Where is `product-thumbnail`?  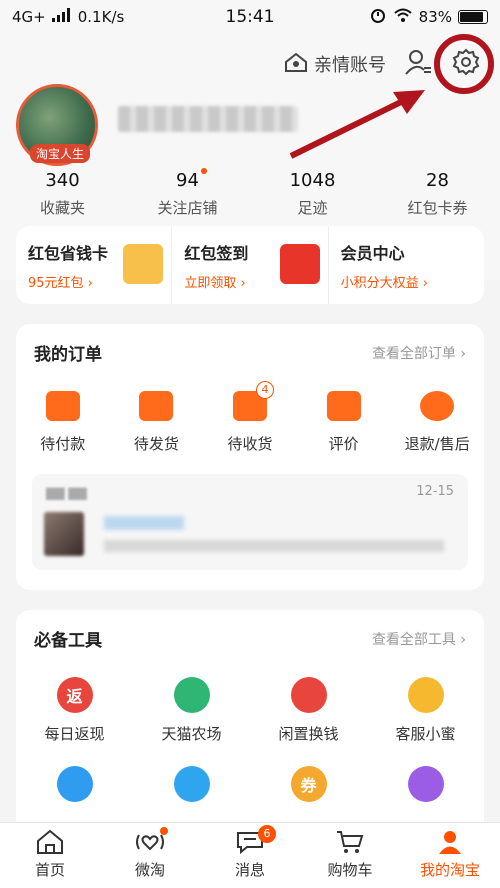 product-thumbnail is located at coordinates (64, 534).